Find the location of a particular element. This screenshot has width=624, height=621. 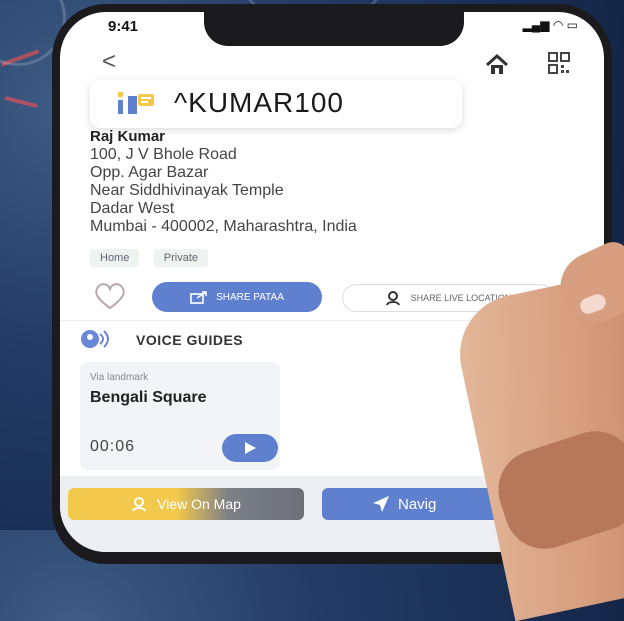

share-icon is located at coordinates (198, 297).